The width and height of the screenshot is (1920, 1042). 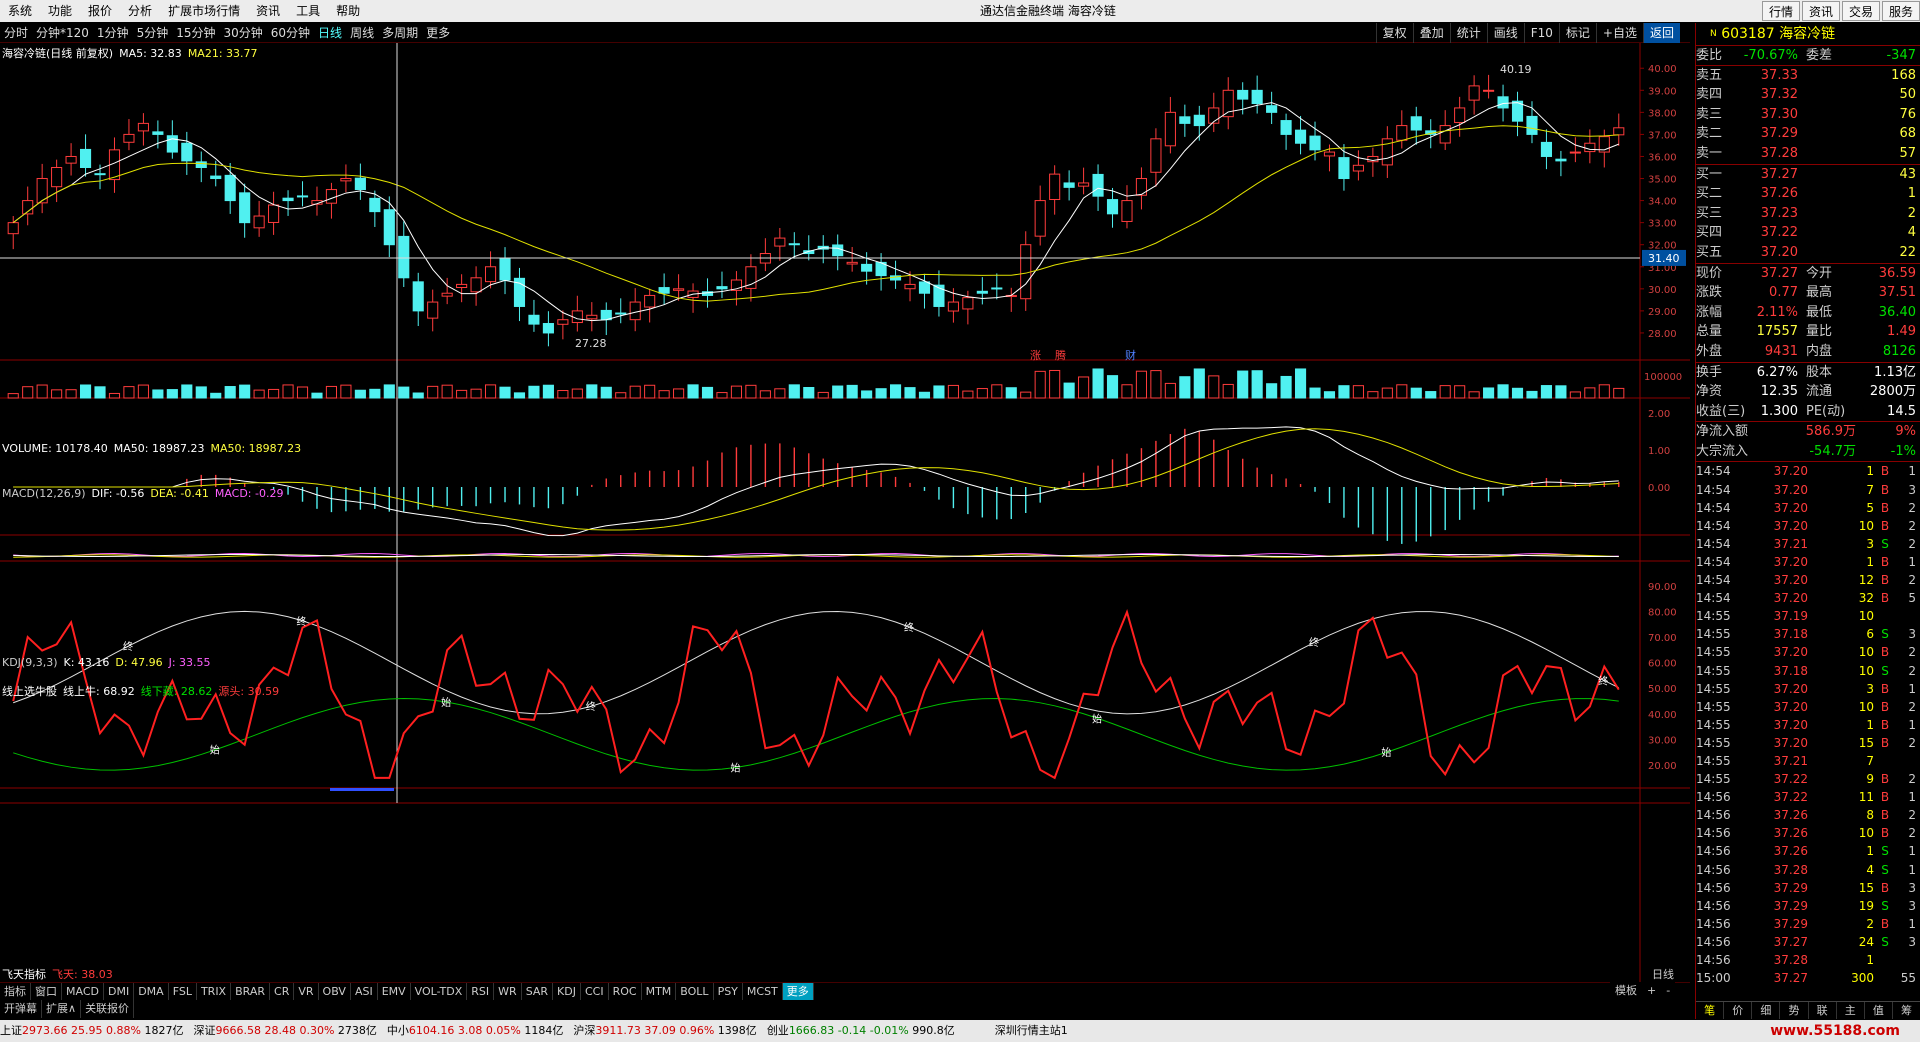 I want to click on menu-ext-market: 扩展市场行情, so click(x=204, y=11).